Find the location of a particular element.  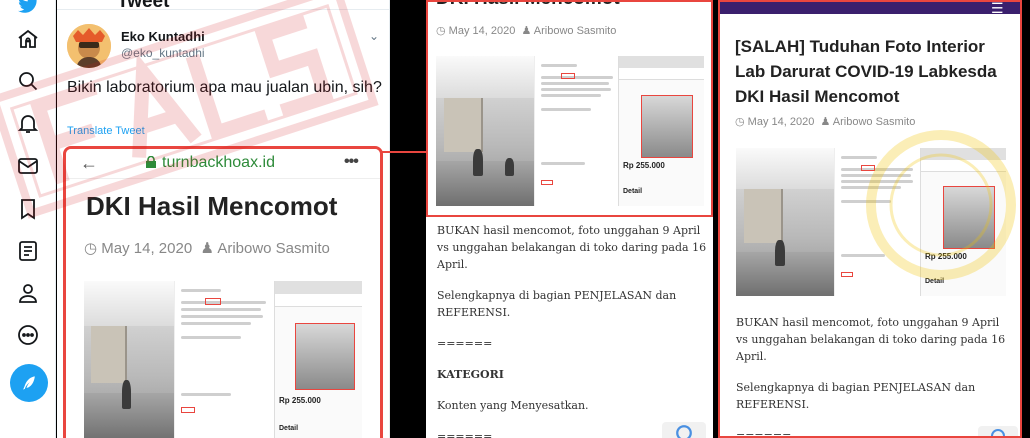

compose-tweet-button is located at coordinates (29, 383).